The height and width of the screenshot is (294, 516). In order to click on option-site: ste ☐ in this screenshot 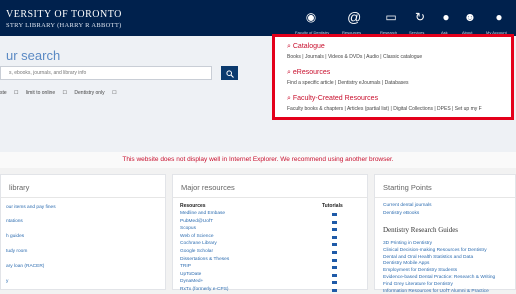, I will do `click(9, 93)`.